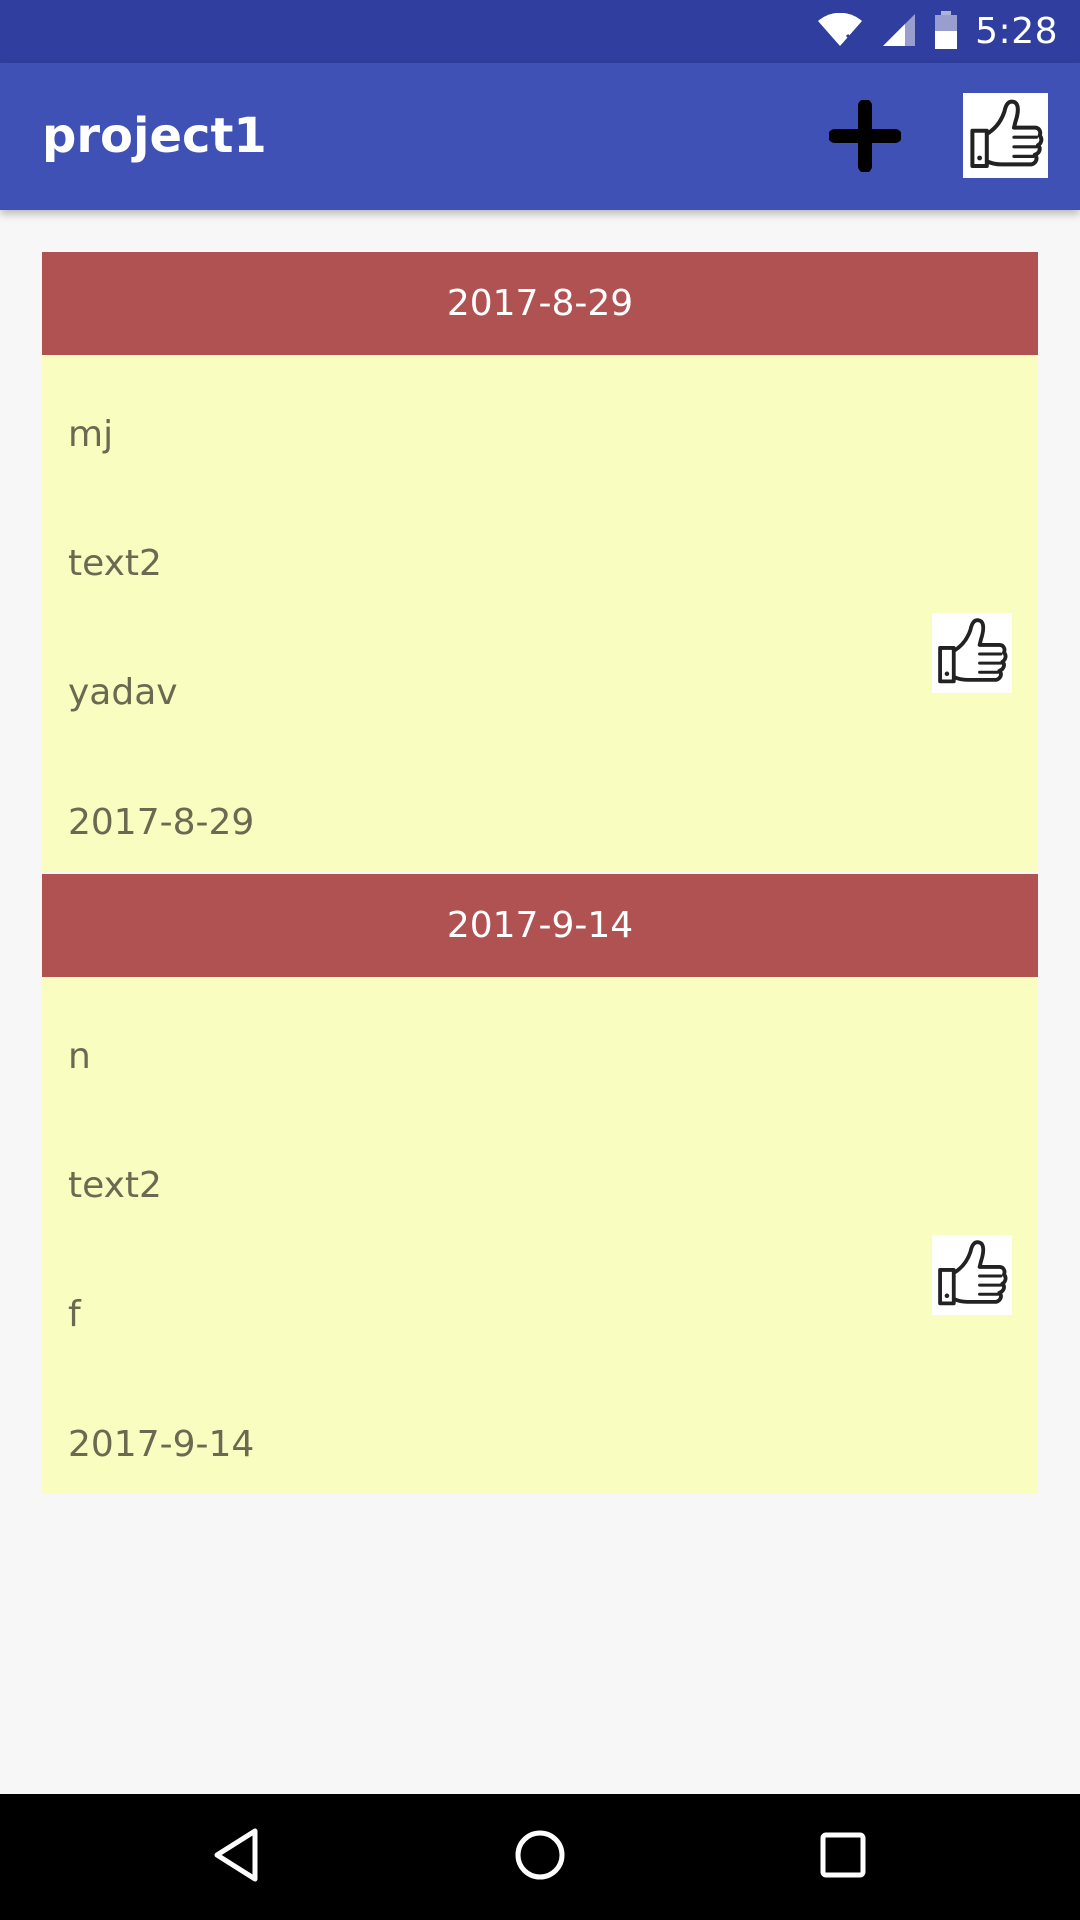 This screenshot has width=1080, height=1920. What do you see at coordinates (74, 1314) in the screenshot?
I see `entry-line-3: f` at bounding box center [74, 1314].